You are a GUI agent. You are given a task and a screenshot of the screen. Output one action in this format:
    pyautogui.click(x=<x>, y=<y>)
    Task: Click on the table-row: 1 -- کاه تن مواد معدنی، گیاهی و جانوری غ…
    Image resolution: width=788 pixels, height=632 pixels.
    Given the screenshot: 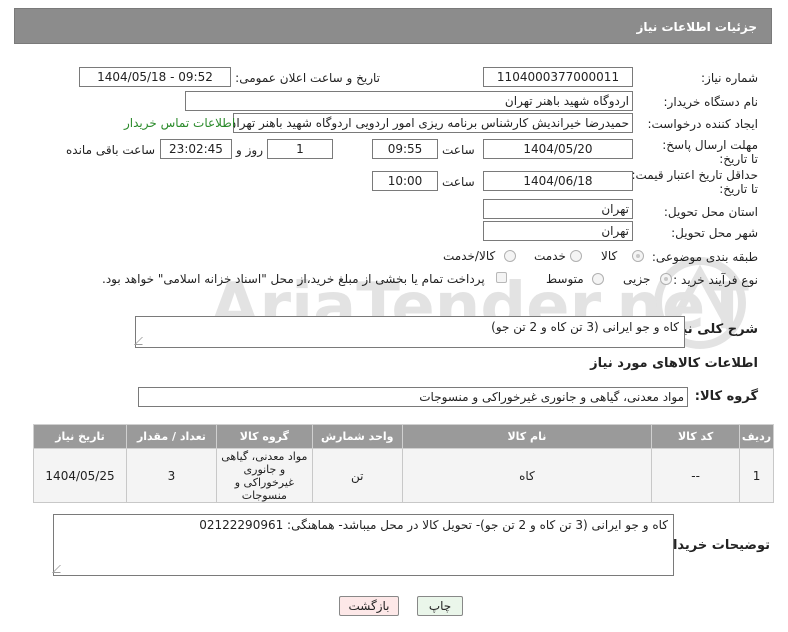 What is the action you would take?
    pyautogui.click(x=403, y=475)
    